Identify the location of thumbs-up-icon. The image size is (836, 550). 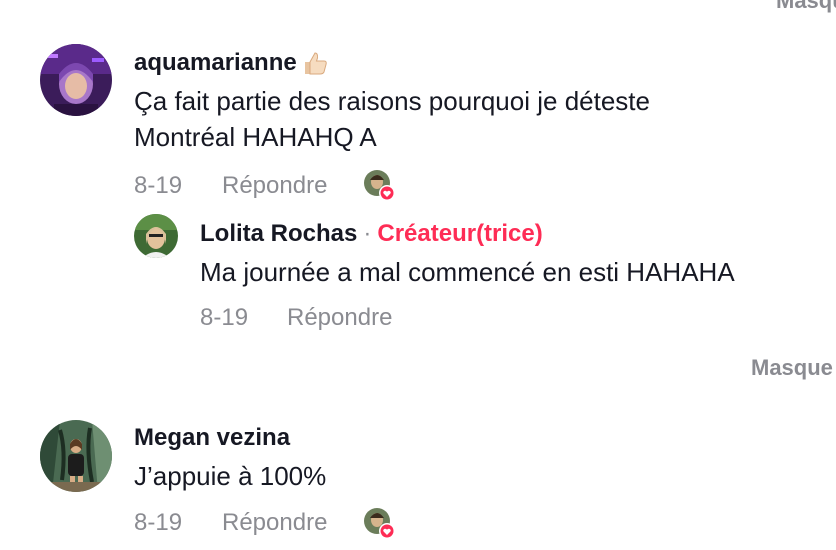
(315, 63).